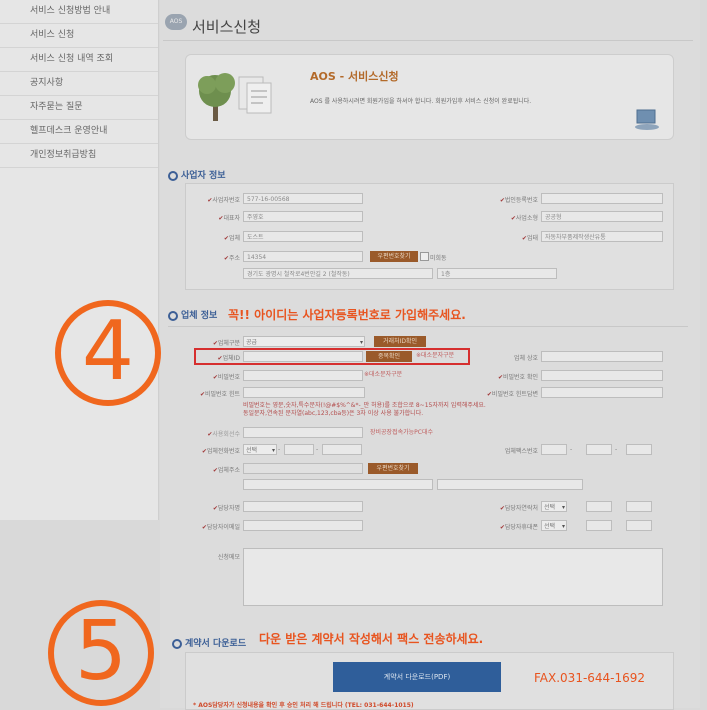  What do you see at coordinates (383, 374) in the screenshot?
I see `password-case-hint: ※대소문자구분` at bounding box center [383, 374].